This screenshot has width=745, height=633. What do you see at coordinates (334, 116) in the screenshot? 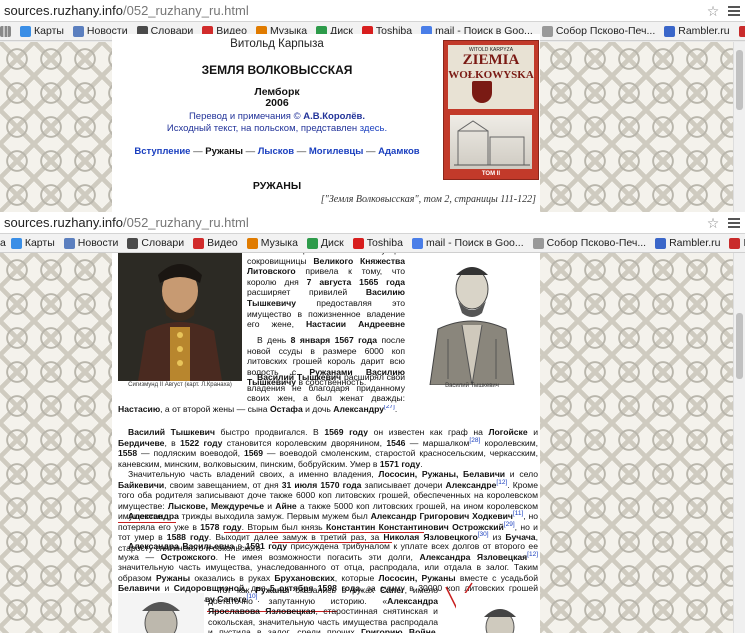
I see `translator-link: А.В.Королёв.` at bounding box center [334, 116].